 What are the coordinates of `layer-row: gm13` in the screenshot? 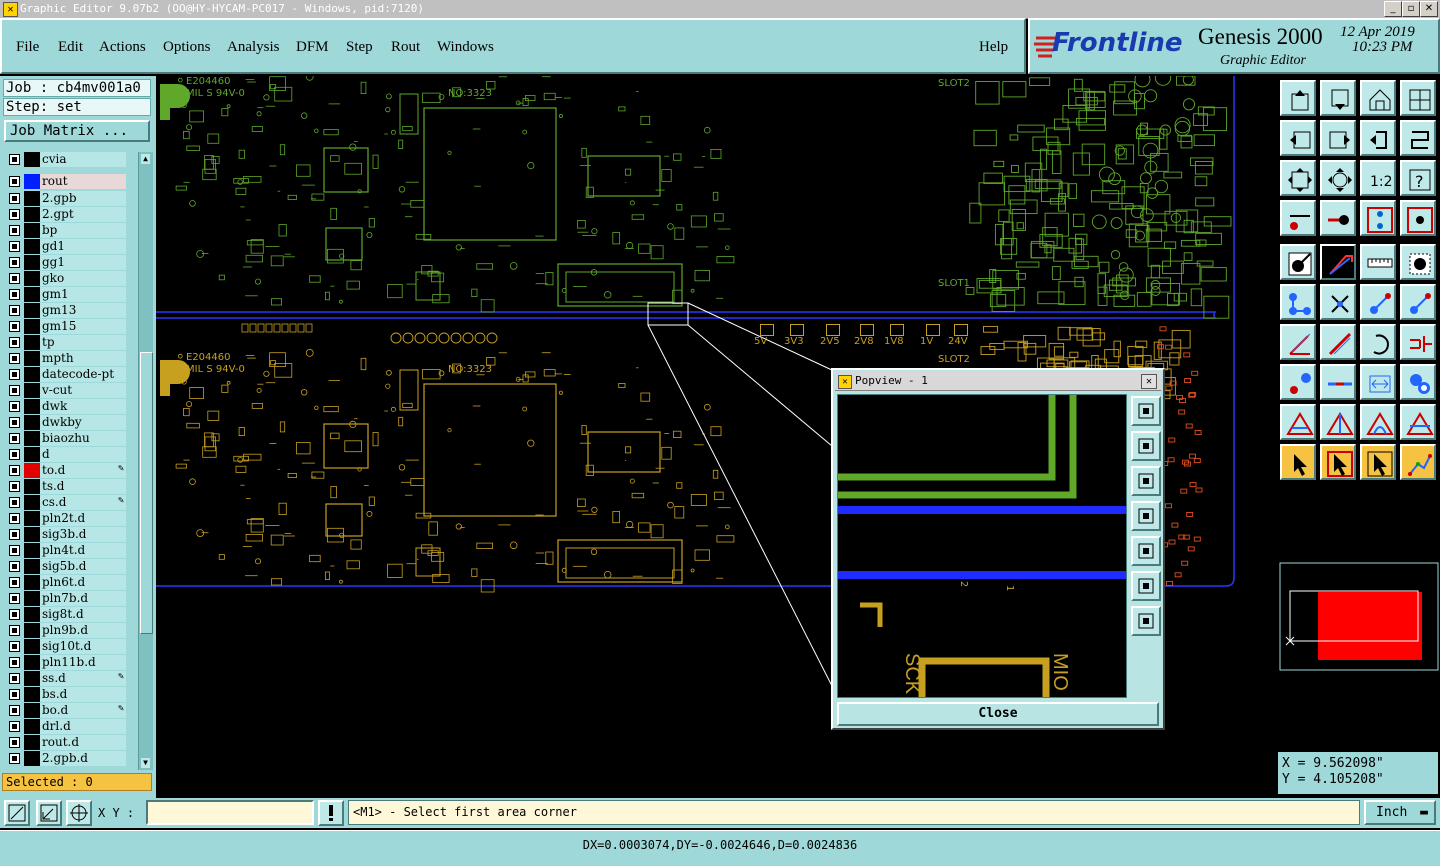 It's located at (65, 310).